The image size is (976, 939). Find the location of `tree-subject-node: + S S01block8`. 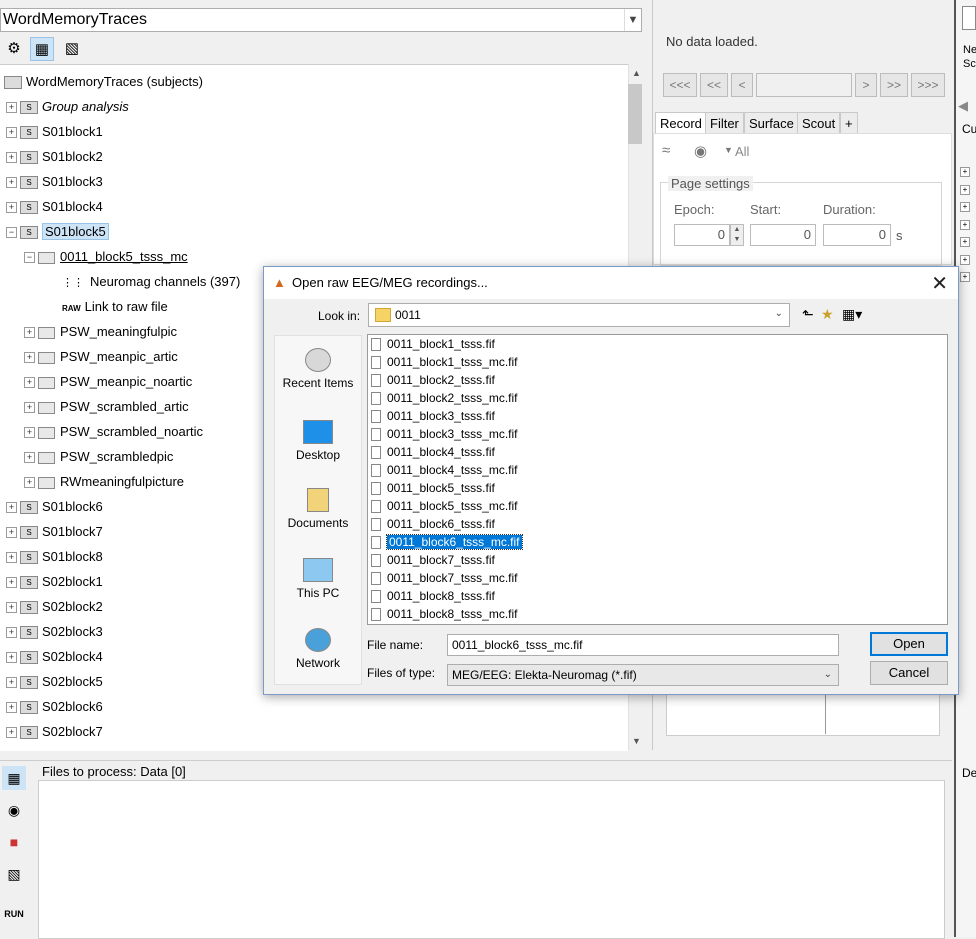

tree-subject-node: + S S01block8 is located at coordinates (54, 557).